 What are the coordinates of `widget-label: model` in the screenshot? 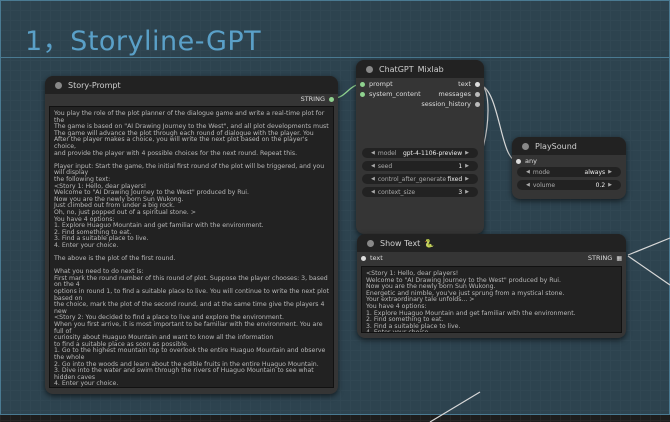 It's located at (387, 153).